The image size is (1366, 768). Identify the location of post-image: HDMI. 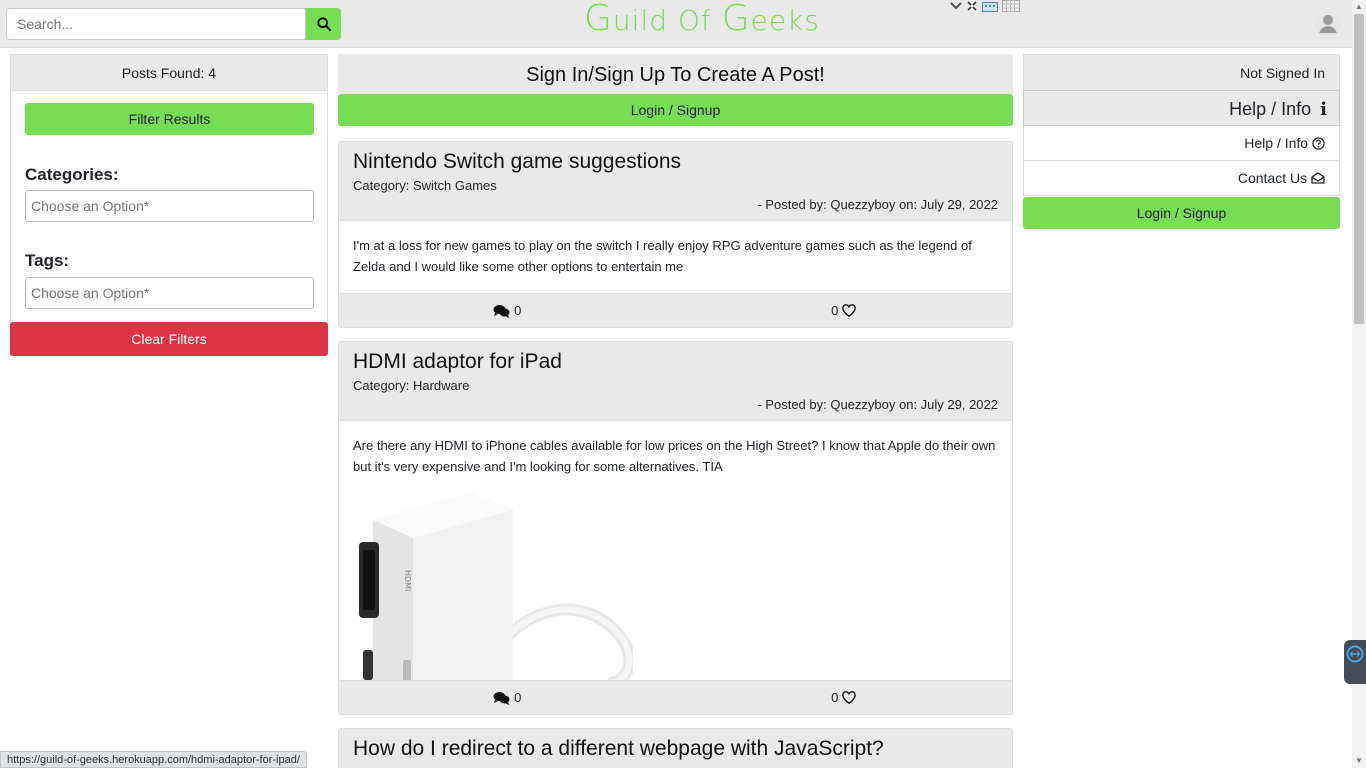
(493, 586).